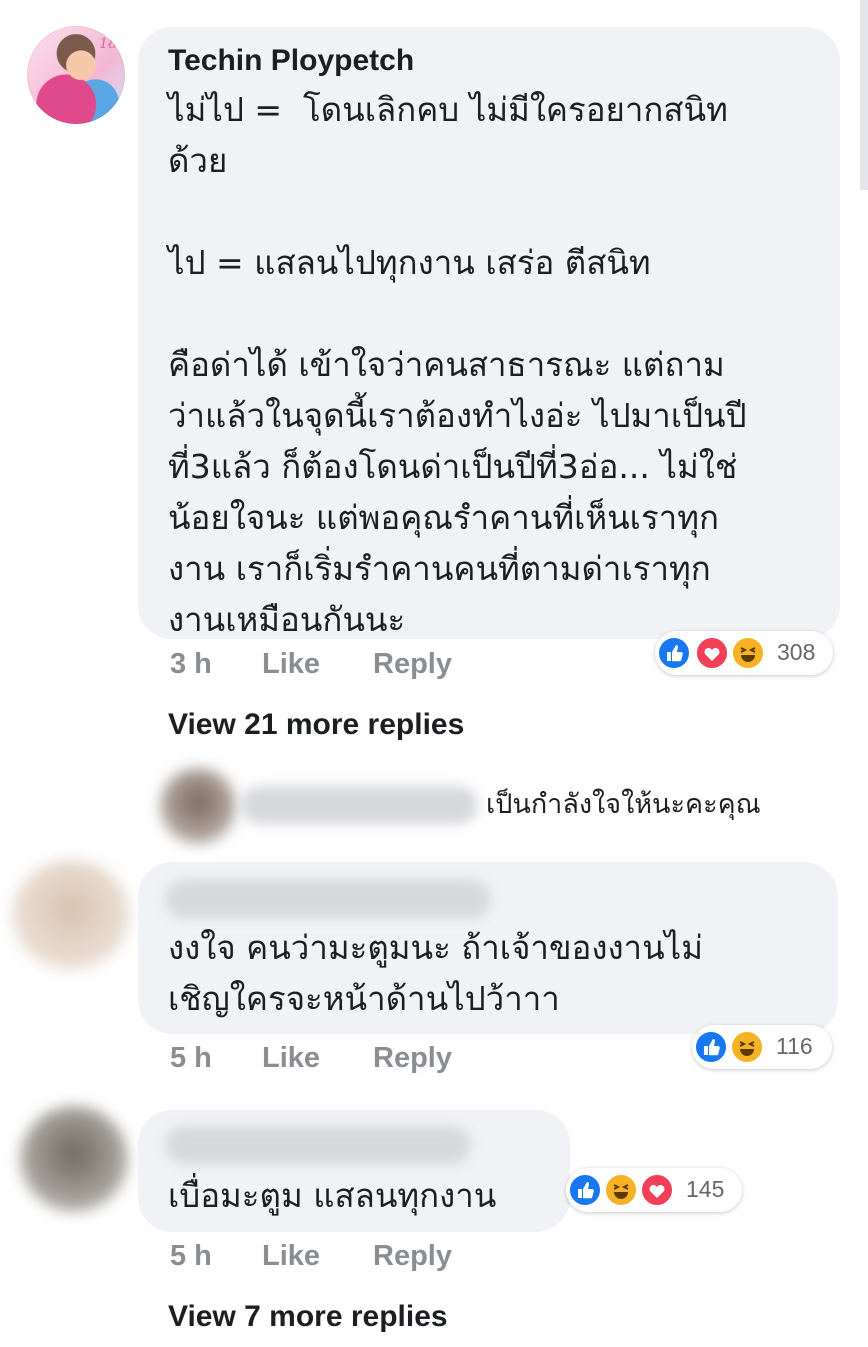 The height and width of the screenshot is (1347, 868). What do you see at coordinates (864, 95) in the screenshot?
I see `scrollbar` at bounding box center [864, 95].